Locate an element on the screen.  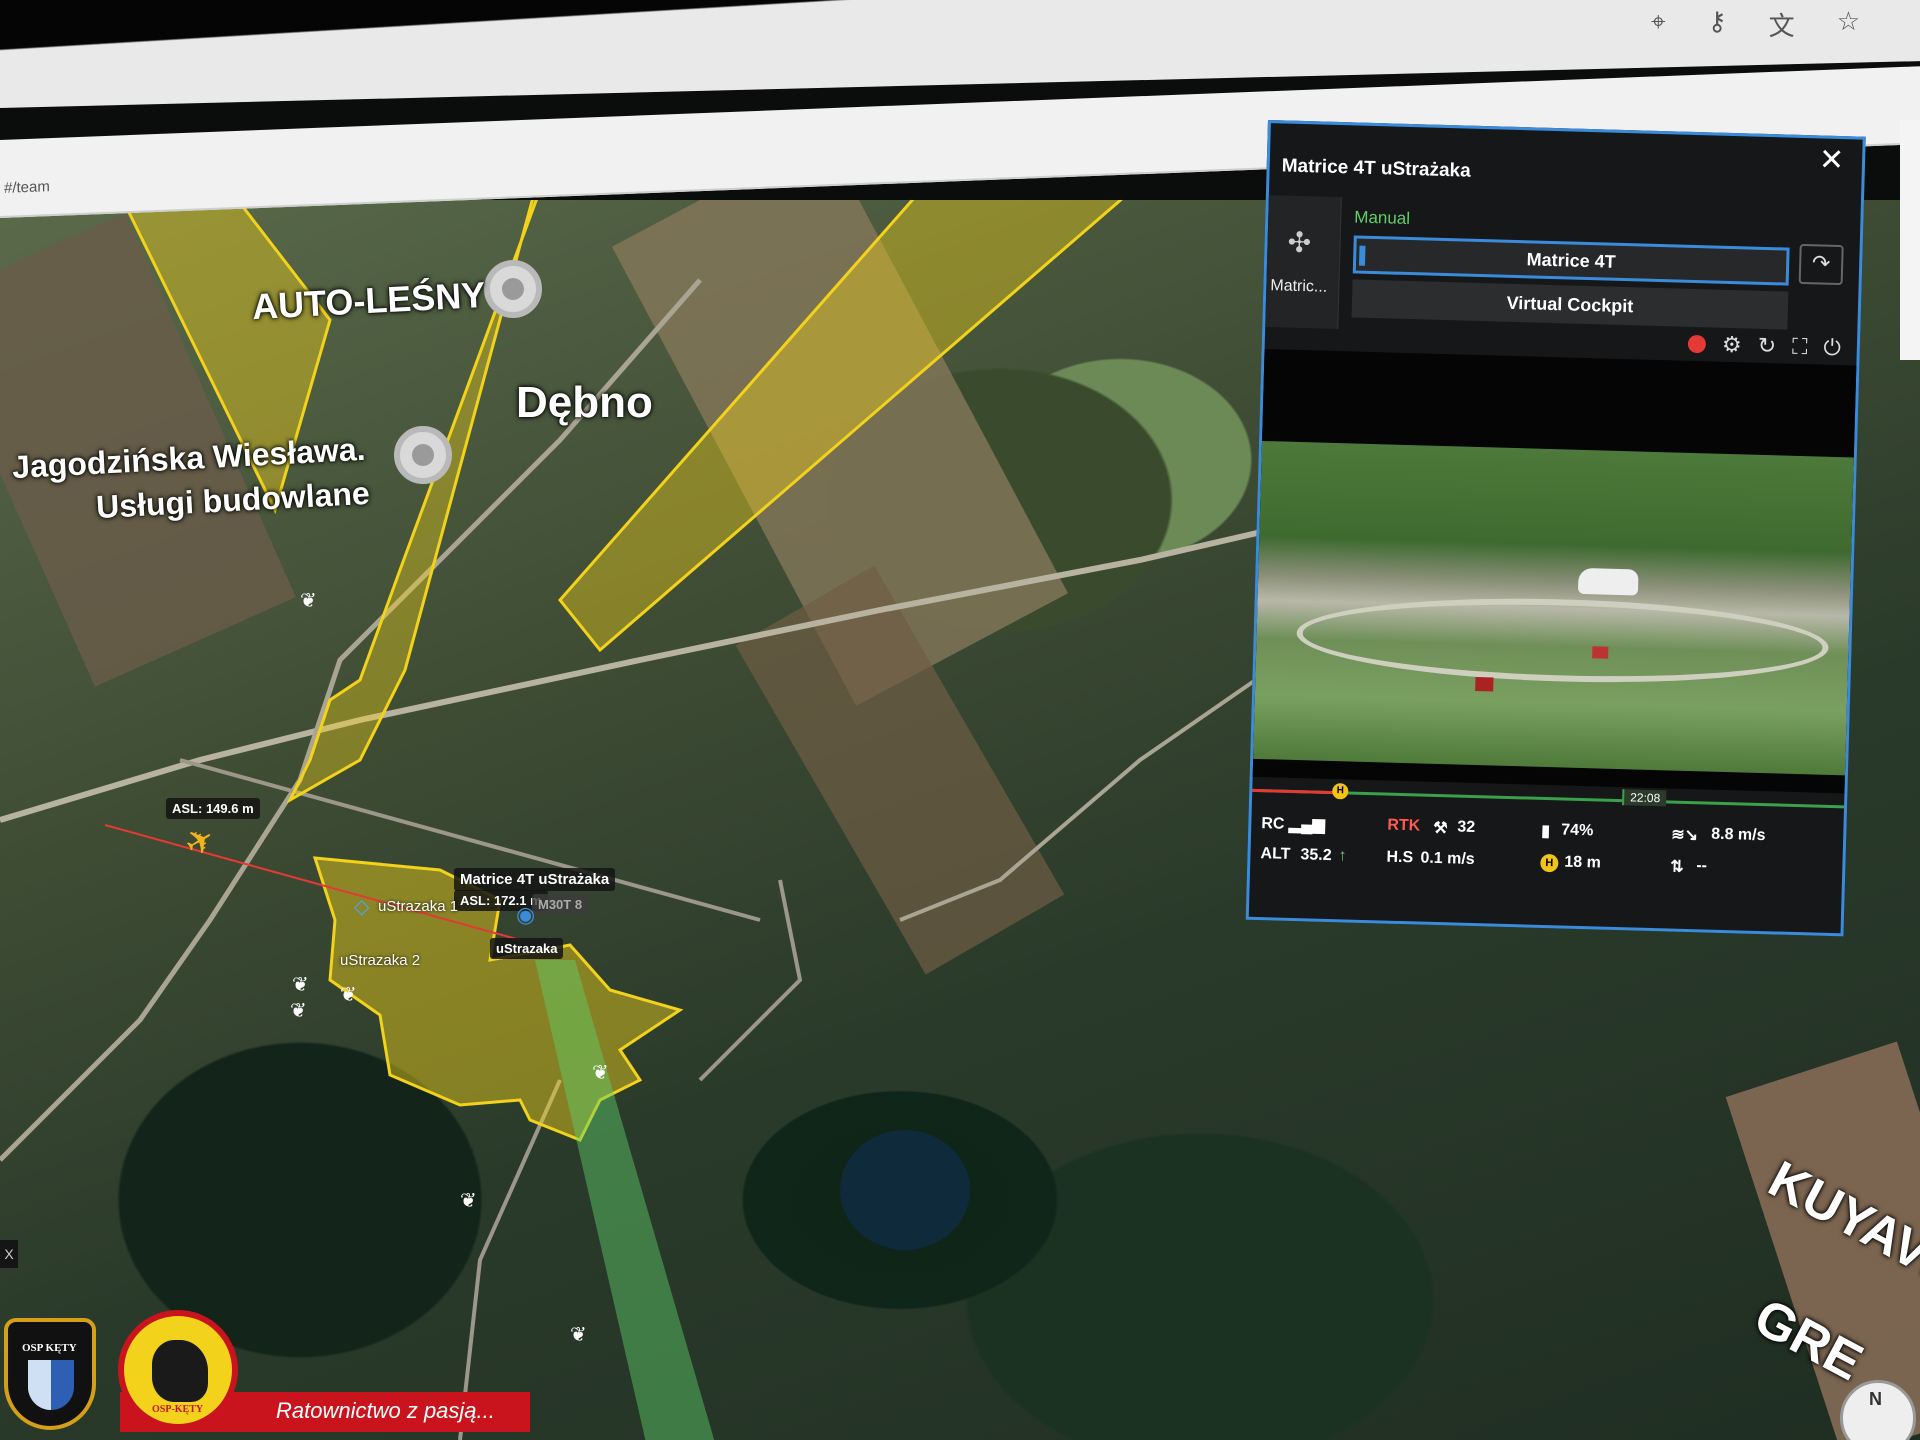
home-badge-icon: H is located at coordinates (1549, 863).